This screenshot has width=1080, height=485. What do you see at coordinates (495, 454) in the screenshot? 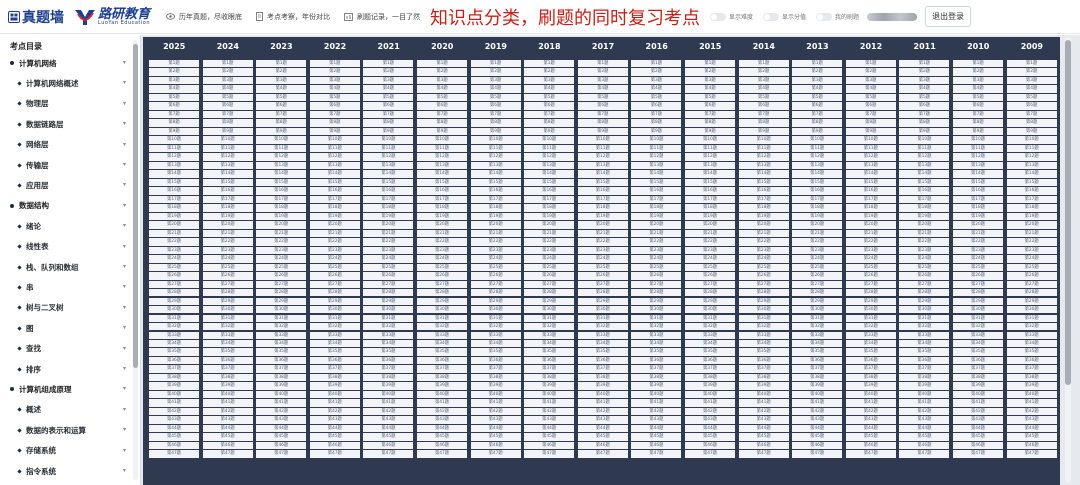
I see `question-cell: 第47题` at bounding box center [495, 454].